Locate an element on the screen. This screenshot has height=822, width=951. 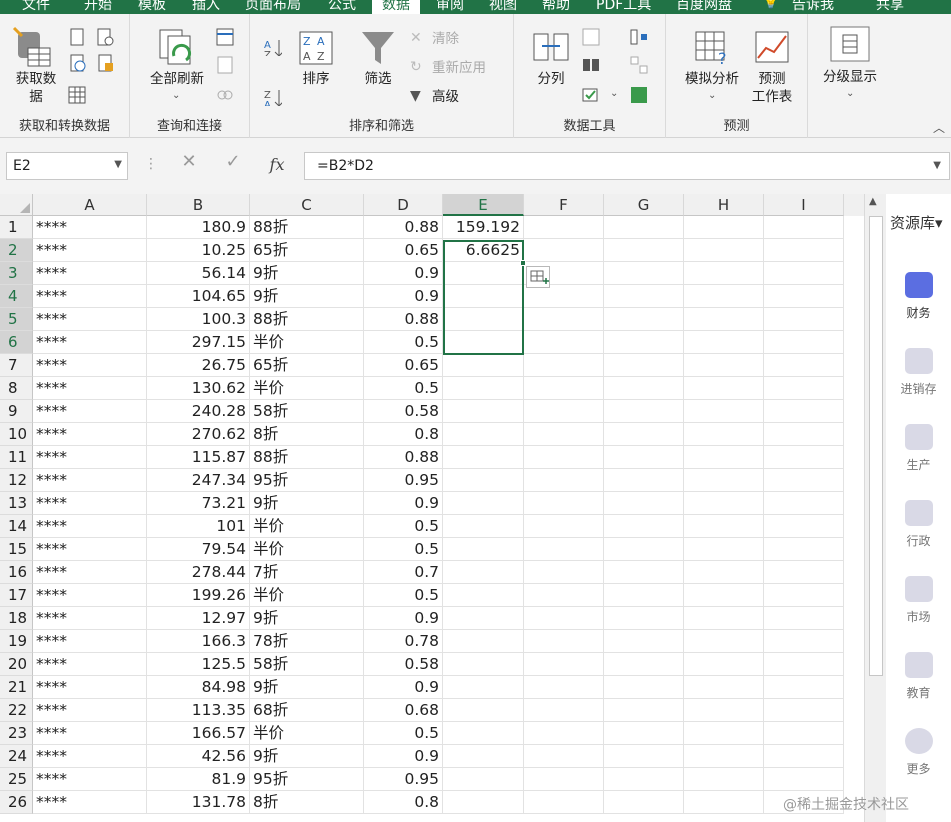
share-button: 共享 is located at coordinates (890, 7).